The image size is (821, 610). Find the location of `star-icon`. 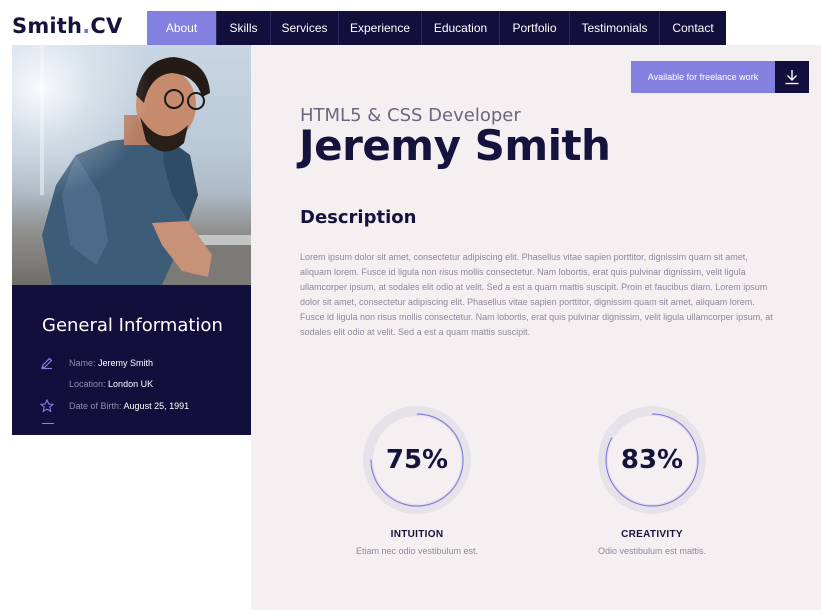

star-icon is located at coordinates (47, 406).